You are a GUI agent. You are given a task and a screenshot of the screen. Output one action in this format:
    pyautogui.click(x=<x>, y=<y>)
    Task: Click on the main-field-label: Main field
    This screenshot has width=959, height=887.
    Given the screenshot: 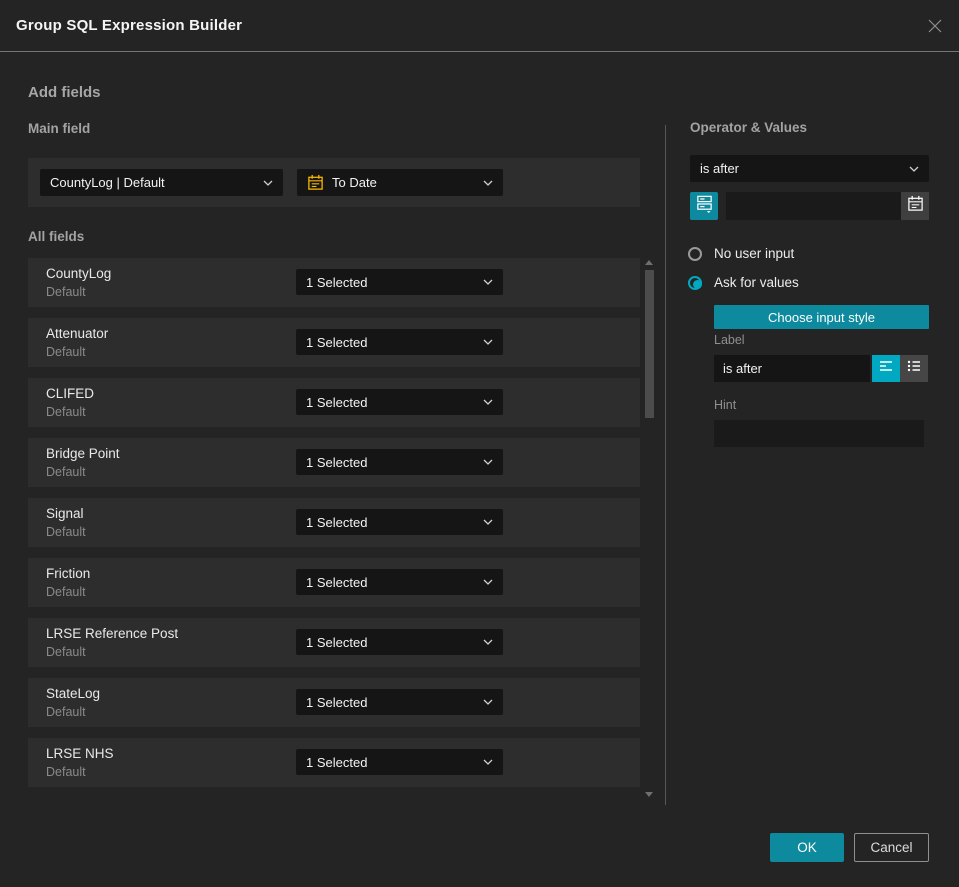 What is the action you would take?
    pyautogui.click(x=59, y=128)
    